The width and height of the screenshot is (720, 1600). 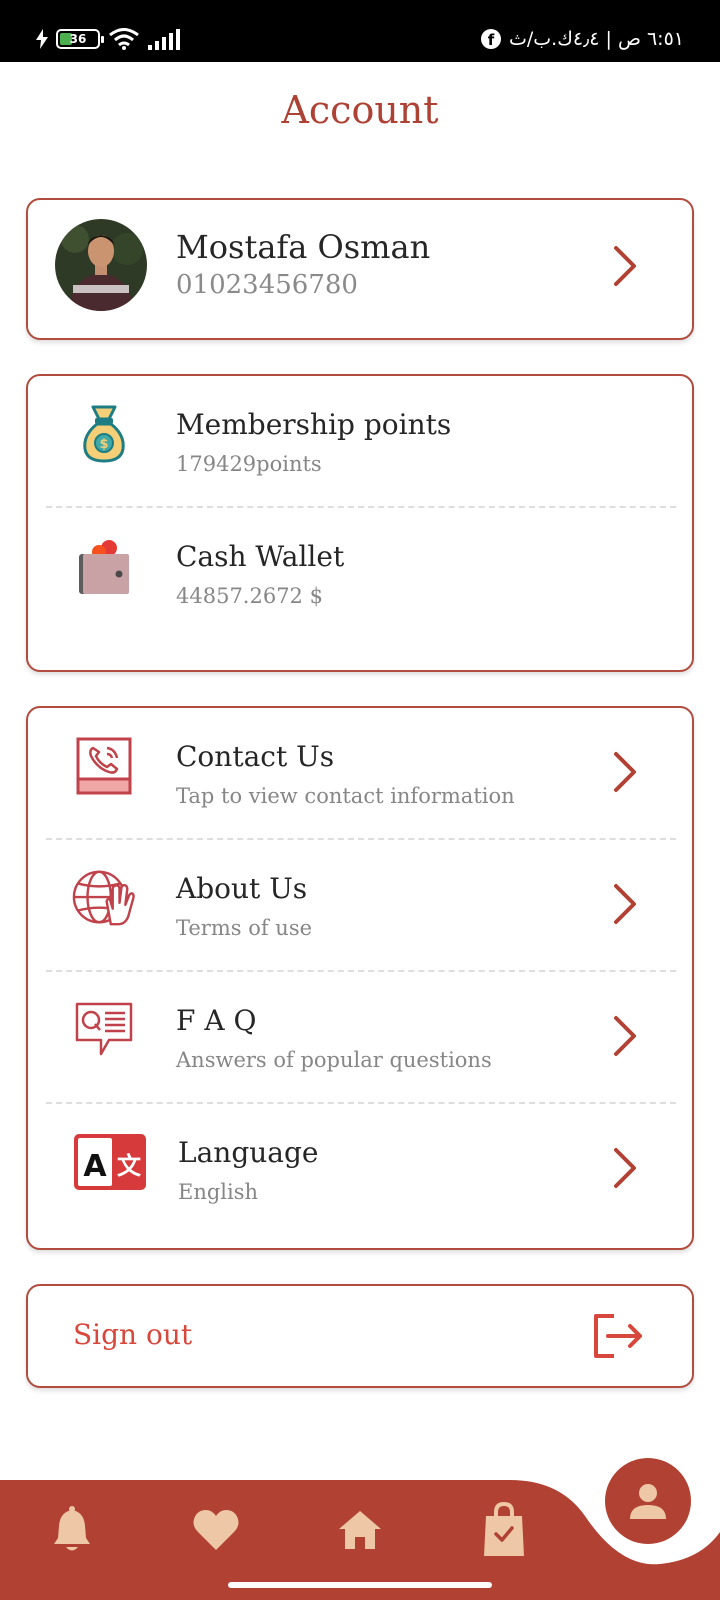 What do you see at coordinates (267, 285) in the screenshot?
I see `profile-phone: 01023456780` at bounding box center [267, 285].